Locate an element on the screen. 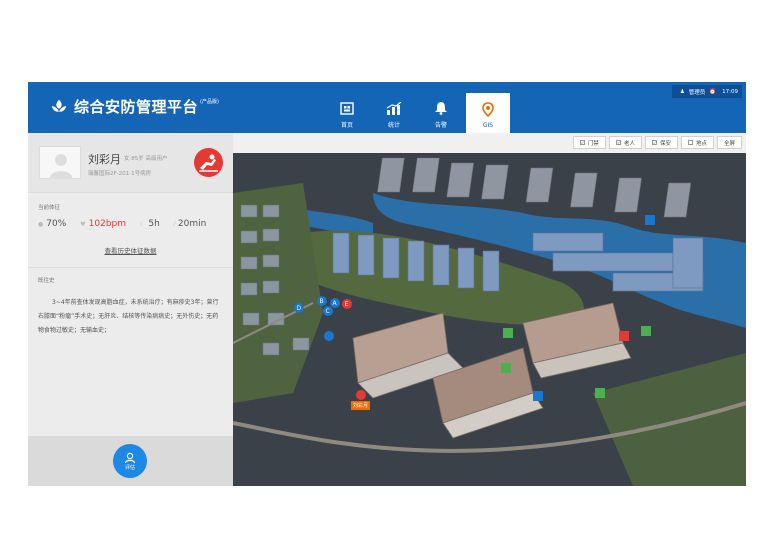 The height and width of the screenshot is (560, 760). person-location-label: 刘彩月 is located at coordinates (361, 405).